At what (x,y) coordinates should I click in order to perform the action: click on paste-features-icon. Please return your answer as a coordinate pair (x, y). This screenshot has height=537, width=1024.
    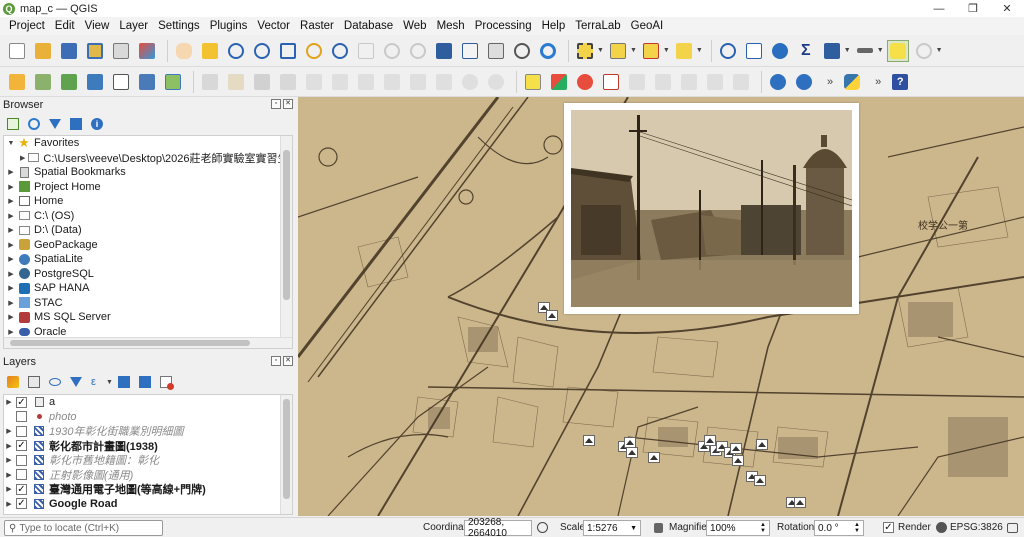
    Looking at the image, I should click on (444, 82).